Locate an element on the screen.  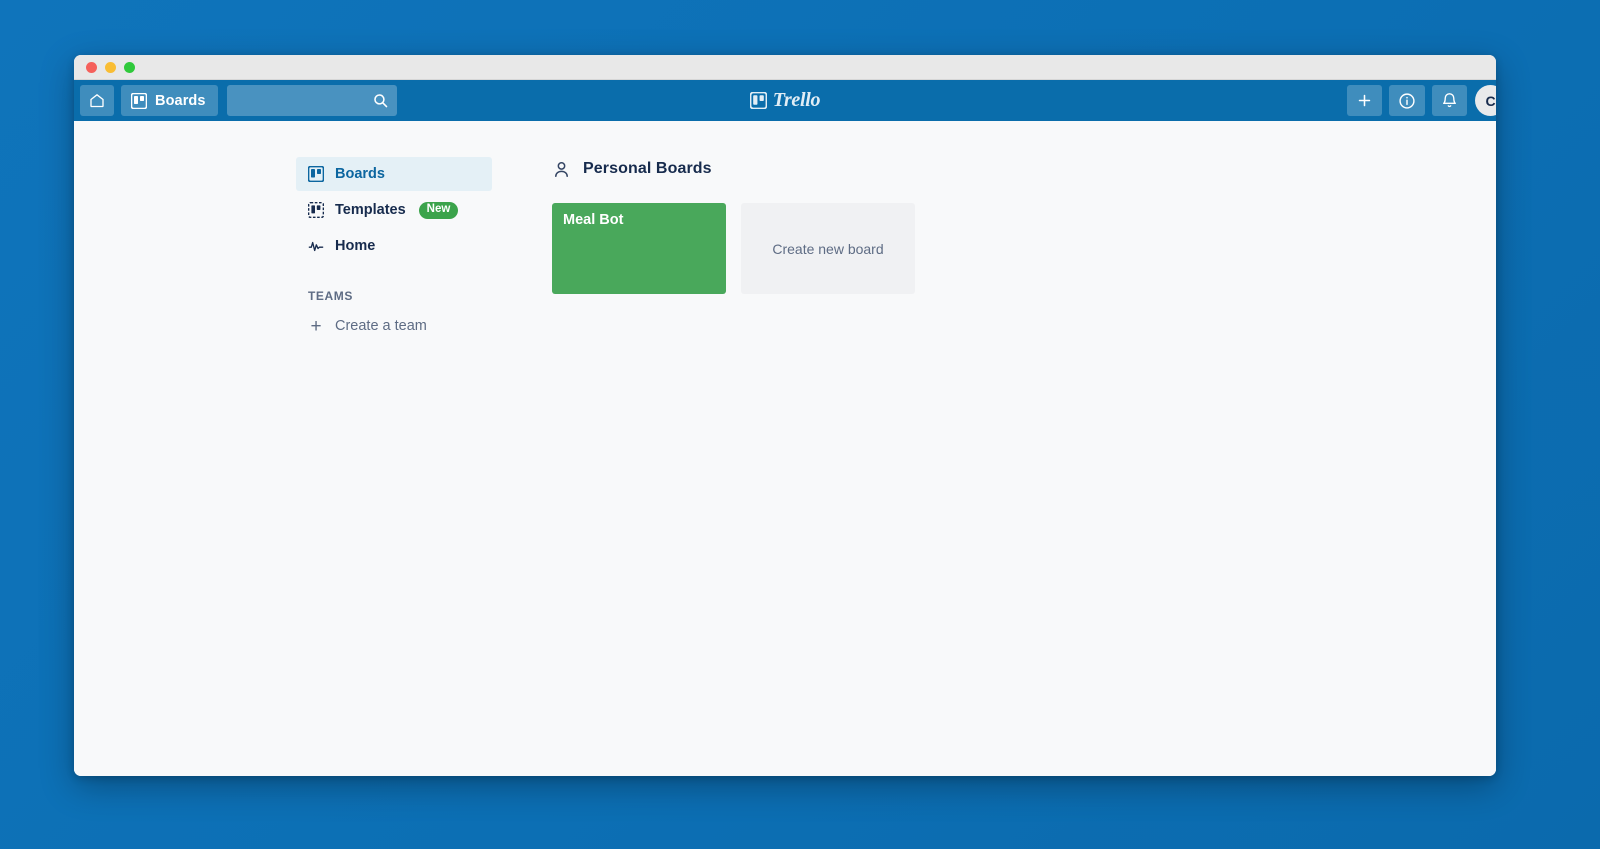
close-window-button is located at coordinates (91, 67).